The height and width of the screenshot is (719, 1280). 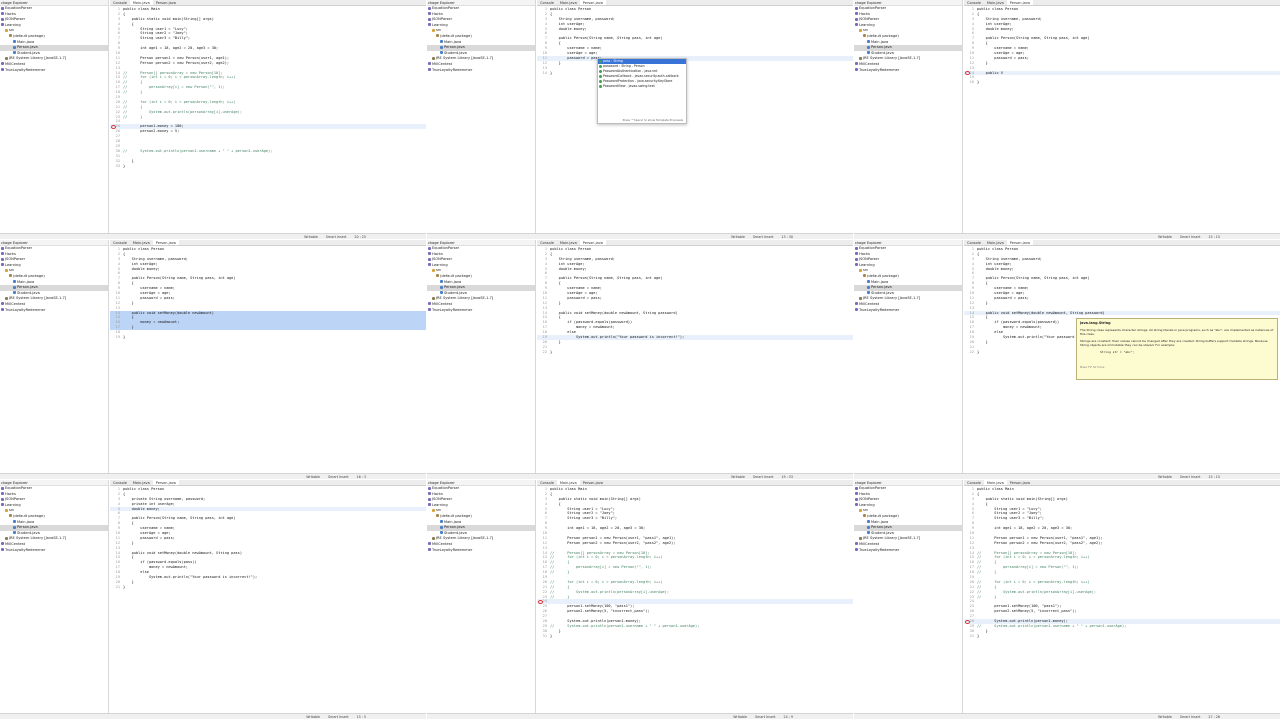 What do you see at coordinates (765, 717) in the screenshot?
I see `status-item: Smart Insert` at bounding box center [765, 717].